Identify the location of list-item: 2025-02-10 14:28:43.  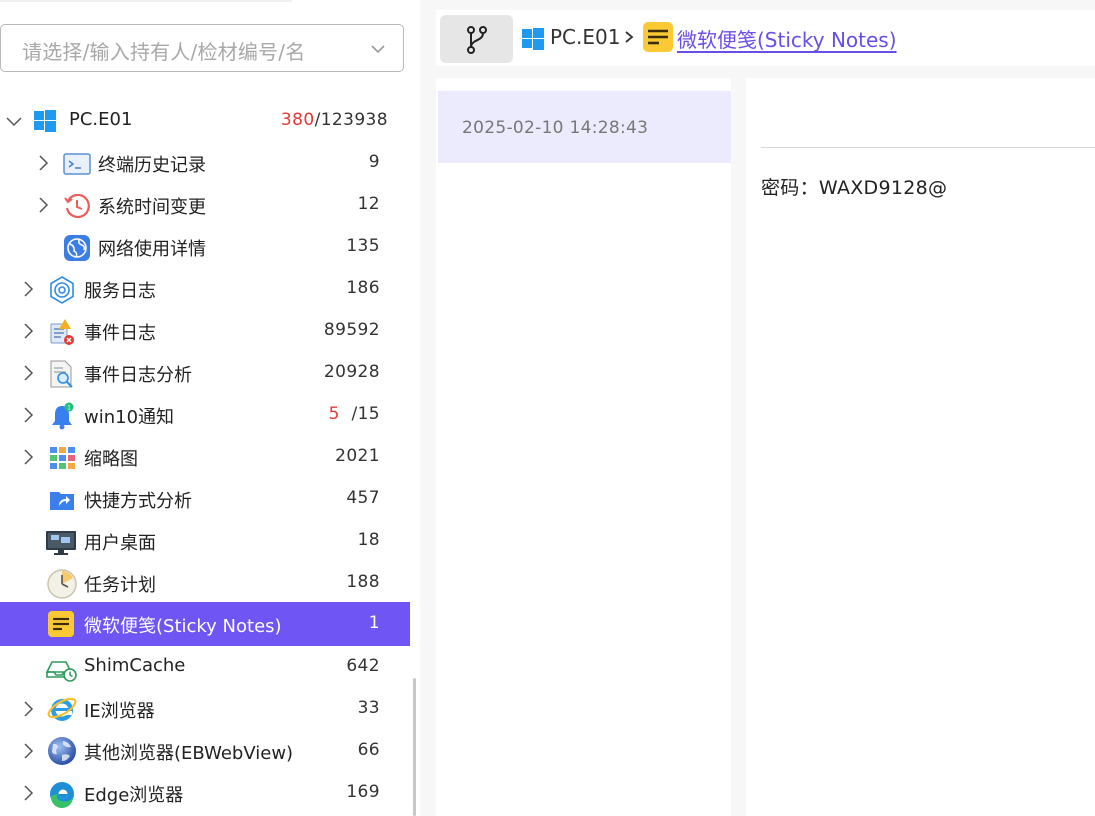
(584, 127).